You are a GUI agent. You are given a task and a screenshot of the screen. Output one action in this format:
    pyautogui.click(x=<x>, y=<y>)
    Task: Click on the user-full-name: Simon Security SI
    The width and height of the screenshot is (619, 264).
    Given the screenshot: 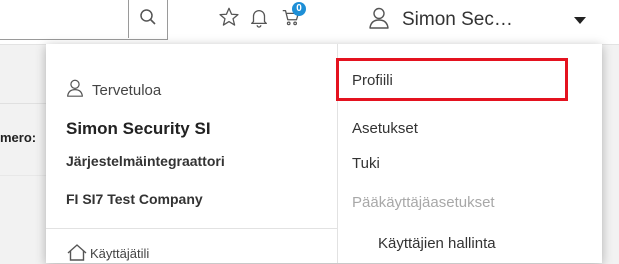 What is the action you would take?
    pyautogui.click(x=138, y=128)
    